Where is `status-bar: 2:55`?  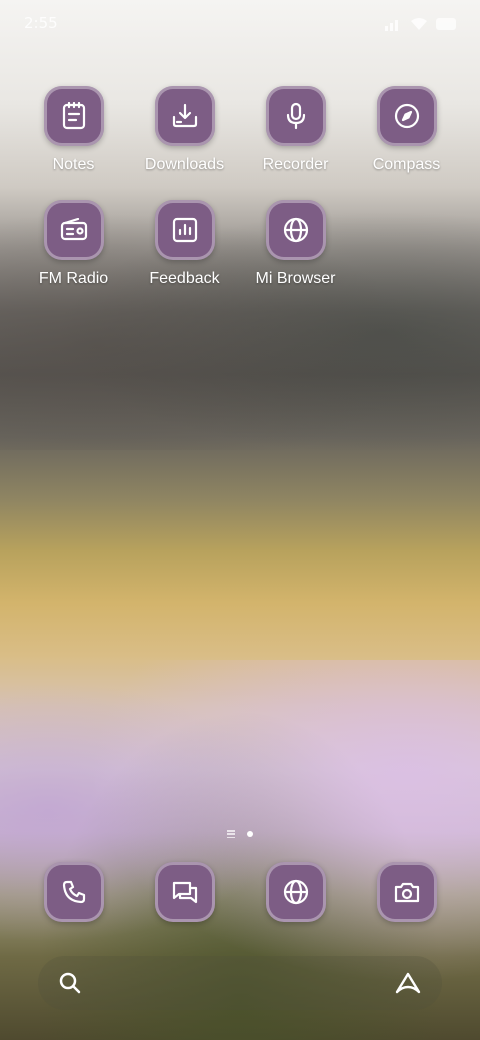
status-bar: 2:55 is located at coordinates (240, 24).